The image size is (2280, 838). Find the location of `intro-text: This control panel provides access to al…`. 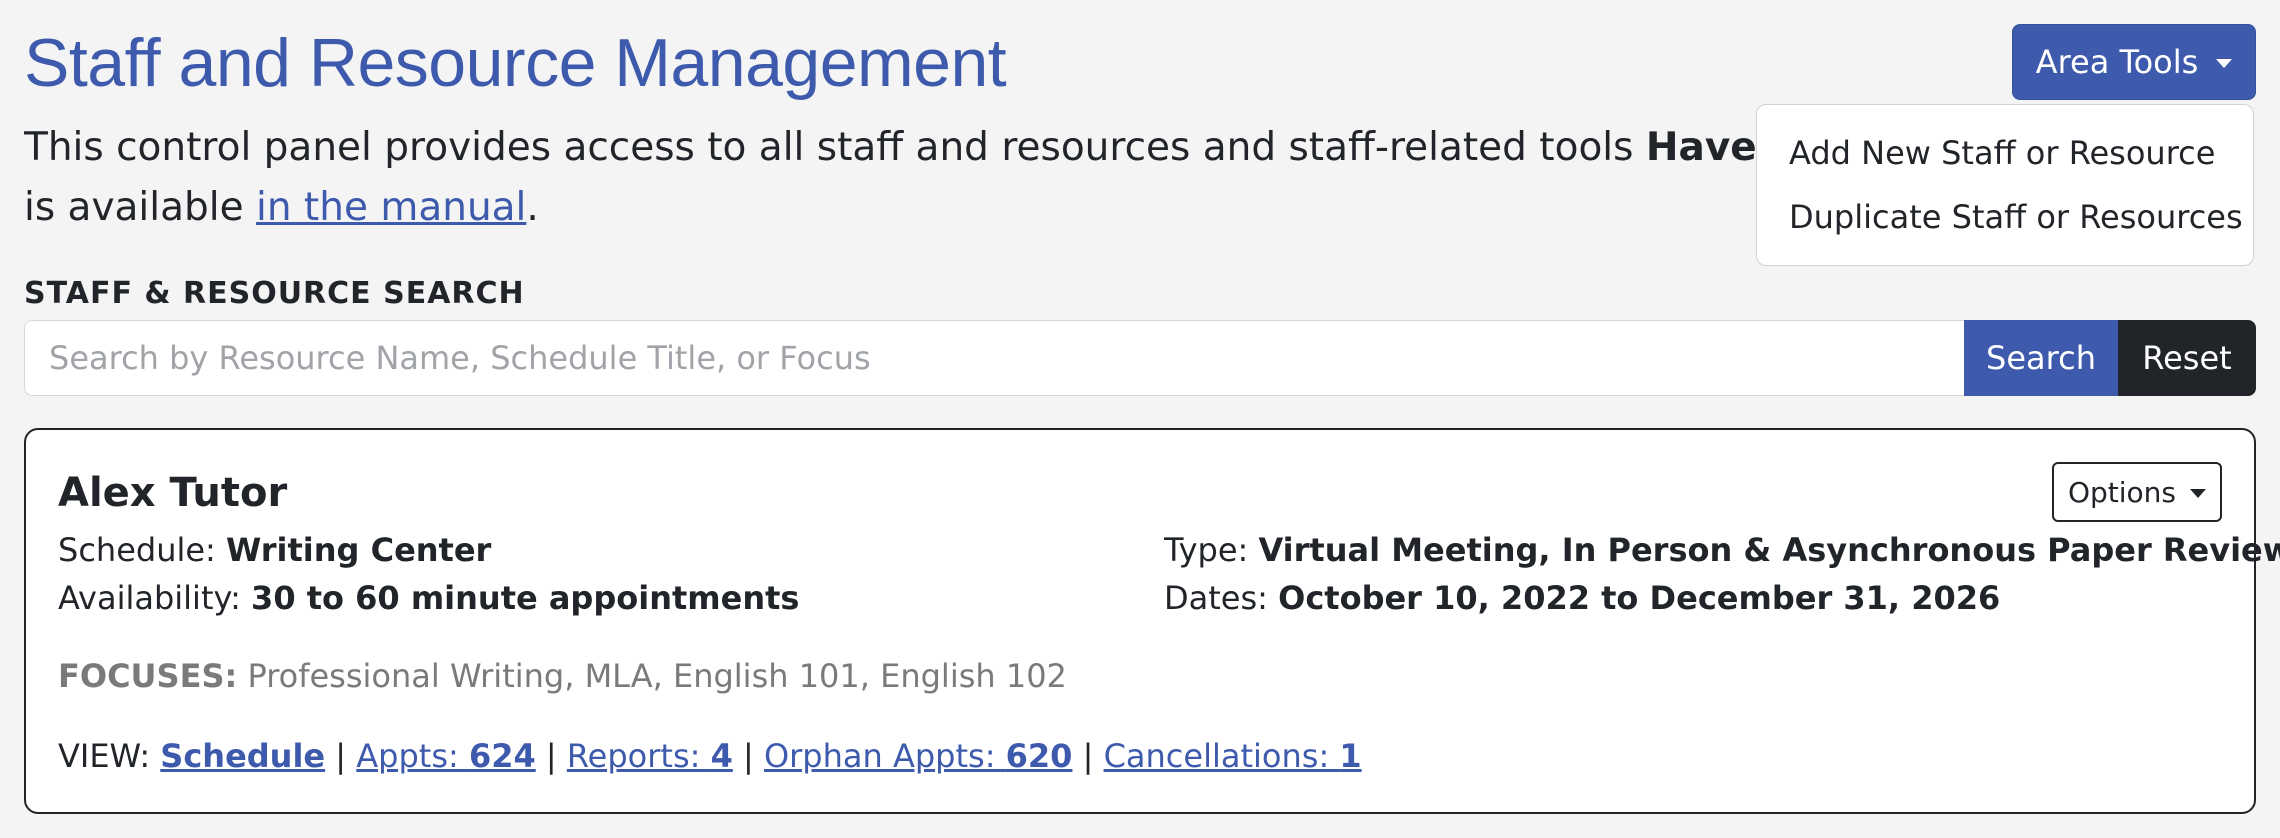

intro-text: This control panel provides access to al… is located at coordinates (894, 178).